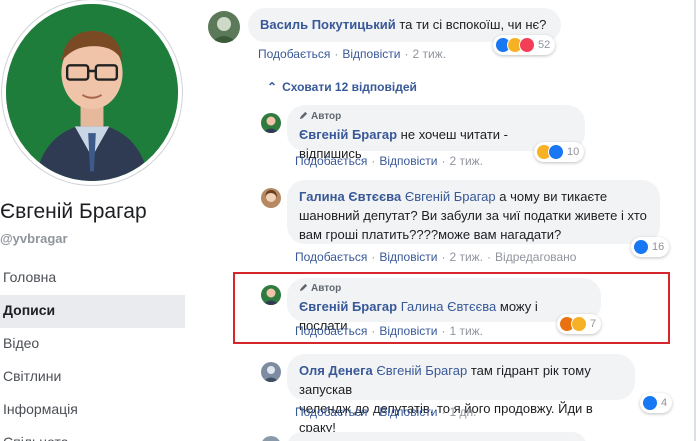 The image size is (696, 441). Describe the element at coordinates (573, 152) in the screenshot. I see `reaction-count: 10` at that location.